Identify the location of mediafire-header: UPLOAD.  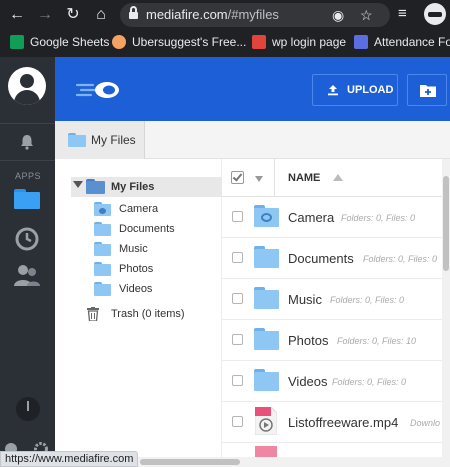
(252, 89).